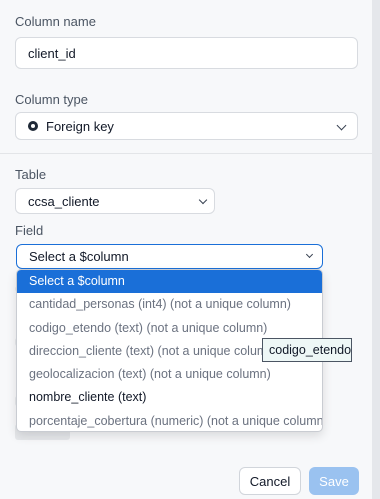 The image size is (380, 499). I want to click on column-name-value: client_id, so click(52, 53).